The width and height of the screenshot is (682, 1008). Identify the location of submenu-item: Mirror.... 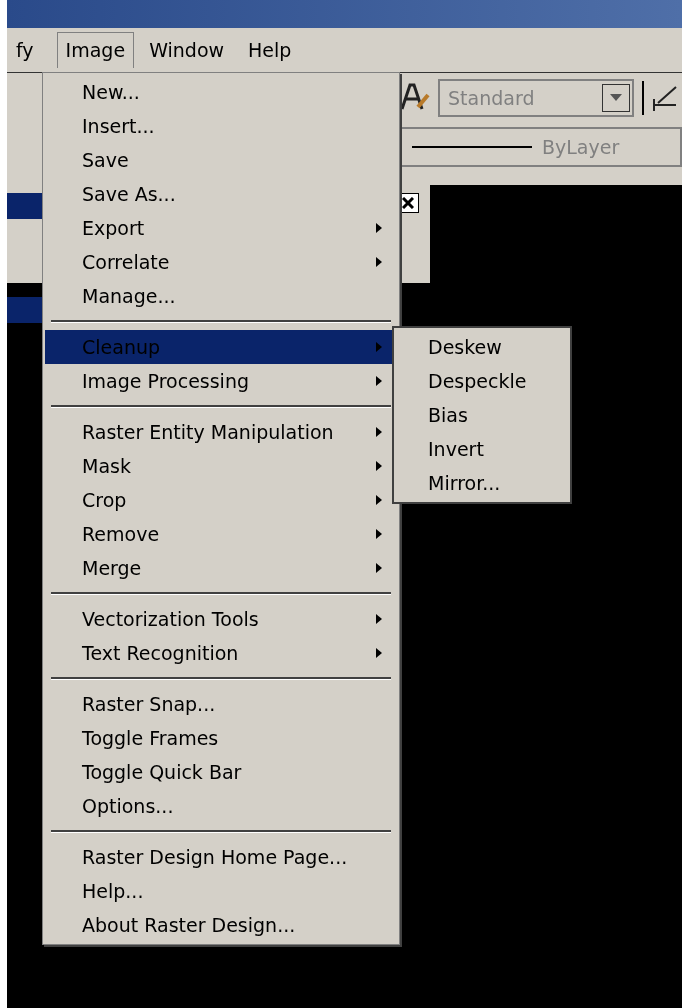
(482, 483).